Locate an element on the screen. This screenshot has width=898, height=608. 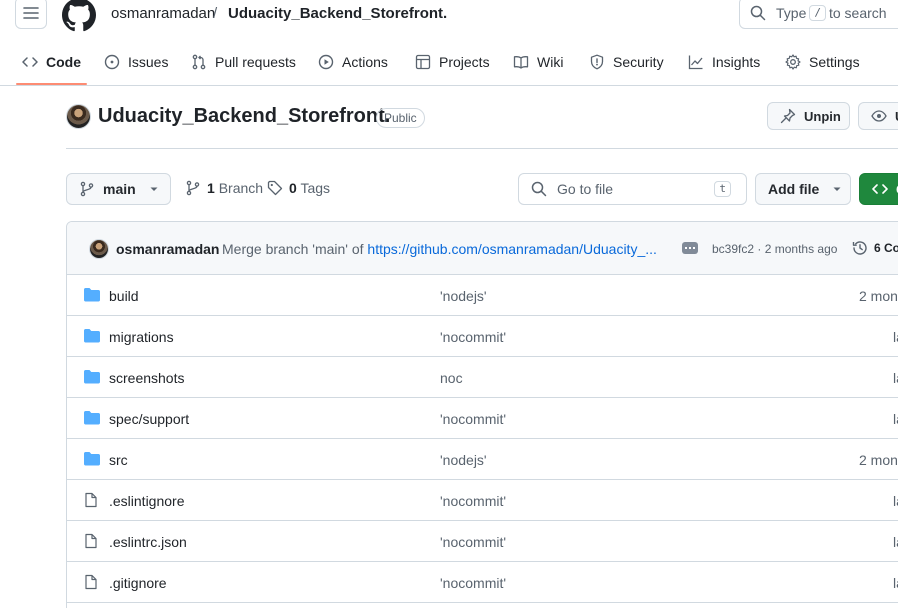
tab-label: Pull requests is located at coordinates (255, 62).